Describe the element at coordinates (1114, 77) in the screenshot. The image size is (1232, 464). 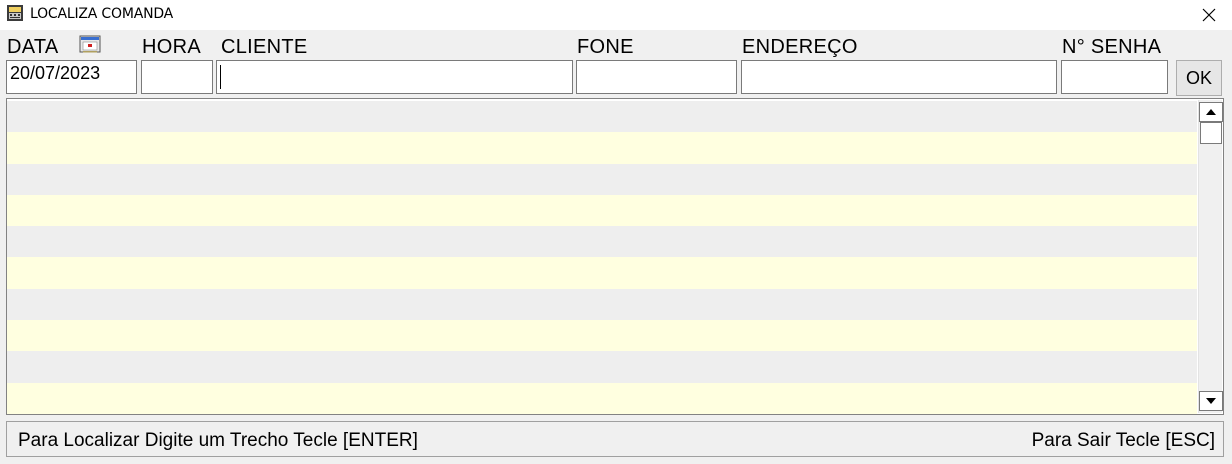
I see `senha-input` at that location.